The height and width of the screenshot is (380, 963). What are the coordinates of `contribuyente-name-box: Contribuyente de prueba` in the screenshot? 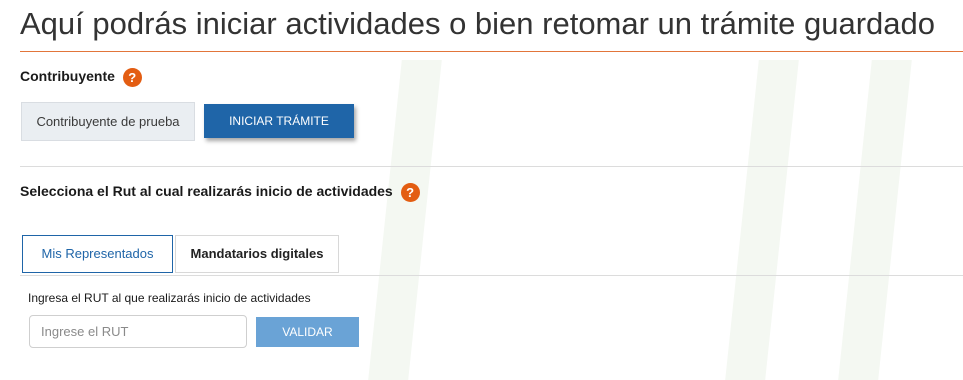 It's located at (108, 121).